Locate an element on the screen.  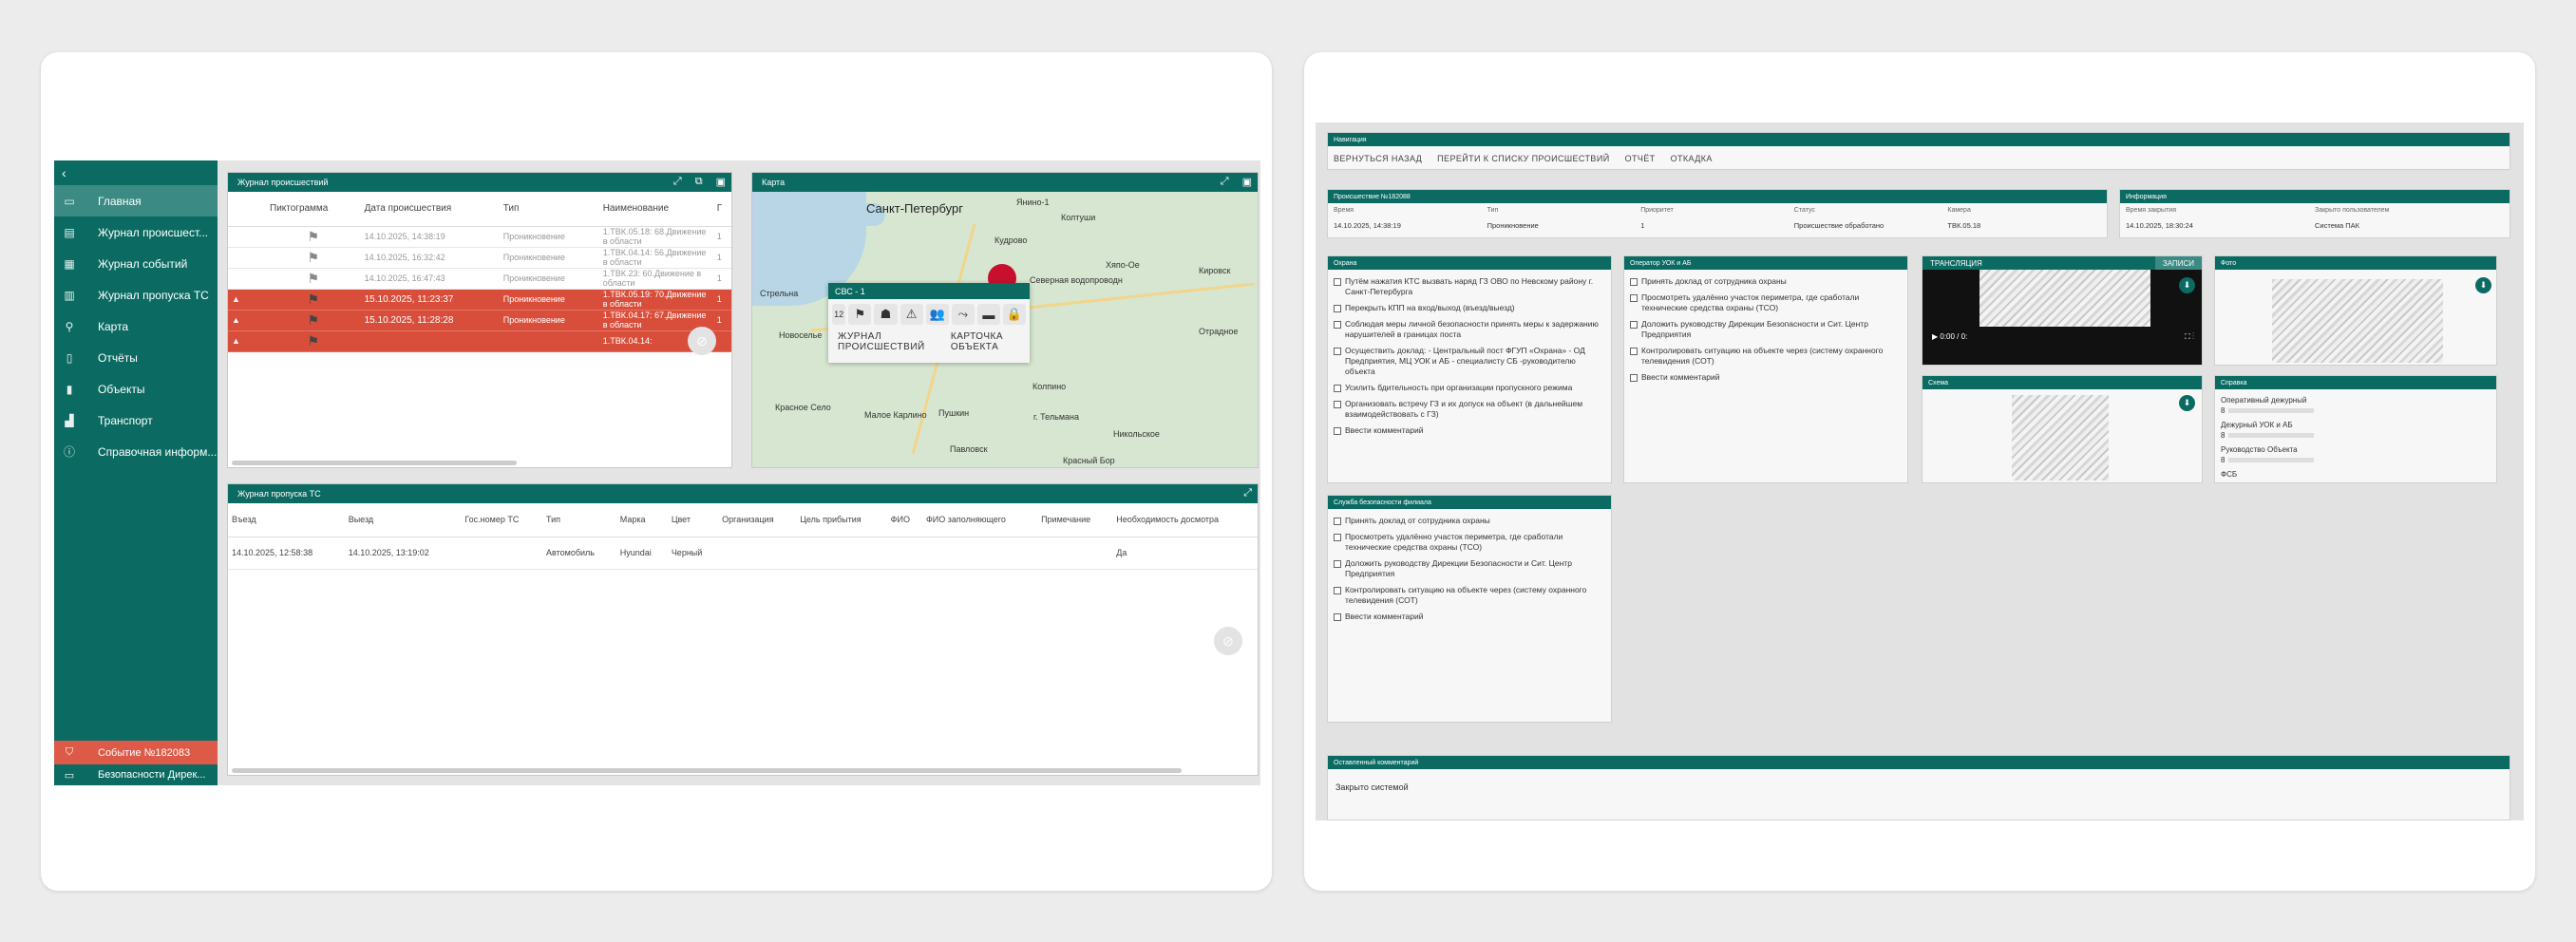
nav-button: ОТКАДКА is located at coordinates (1692, 158).